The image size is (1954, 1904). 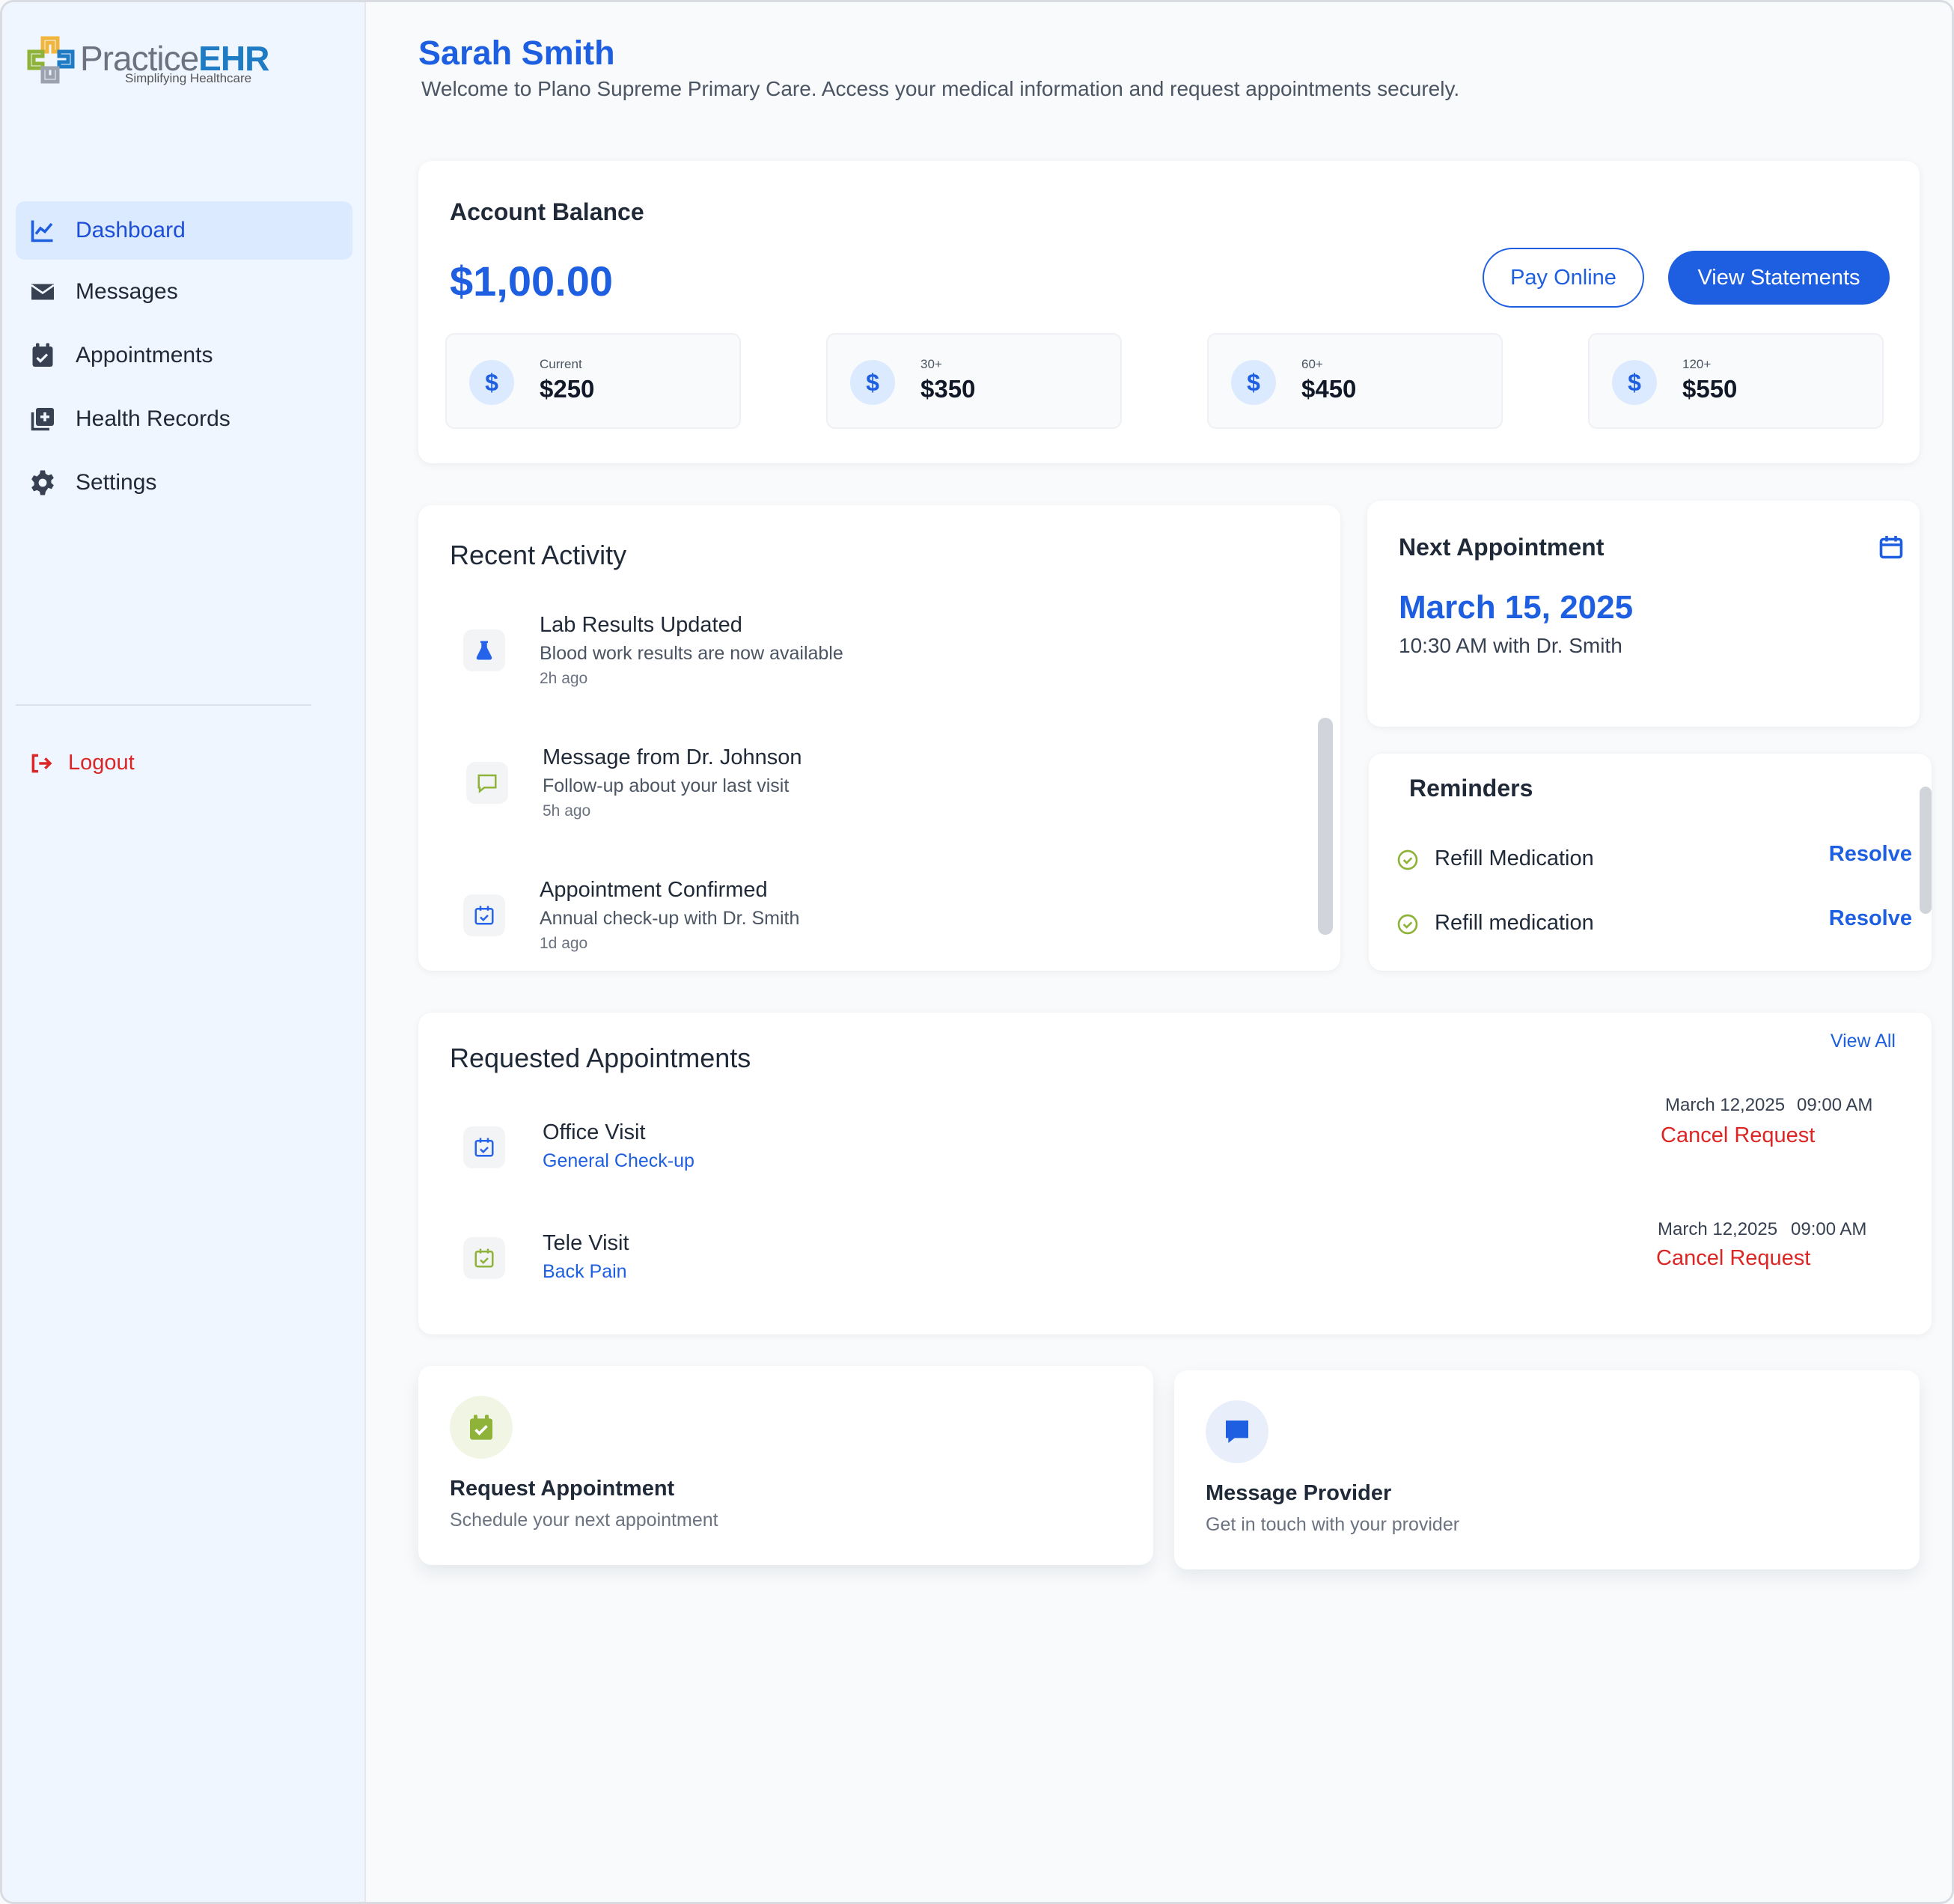 What do you see at coordinates (127, 291) in the screenshot?
I see `sidebar-item-label: Messages` at bounding box center [127, 291].